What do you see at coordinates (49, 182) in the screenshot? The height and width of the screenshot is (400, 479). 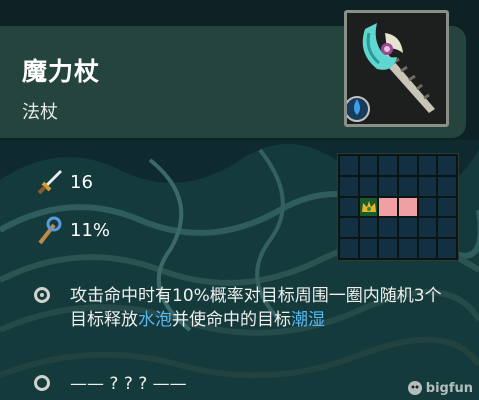 I see `sword-icon` at bounding box center [49, 182].